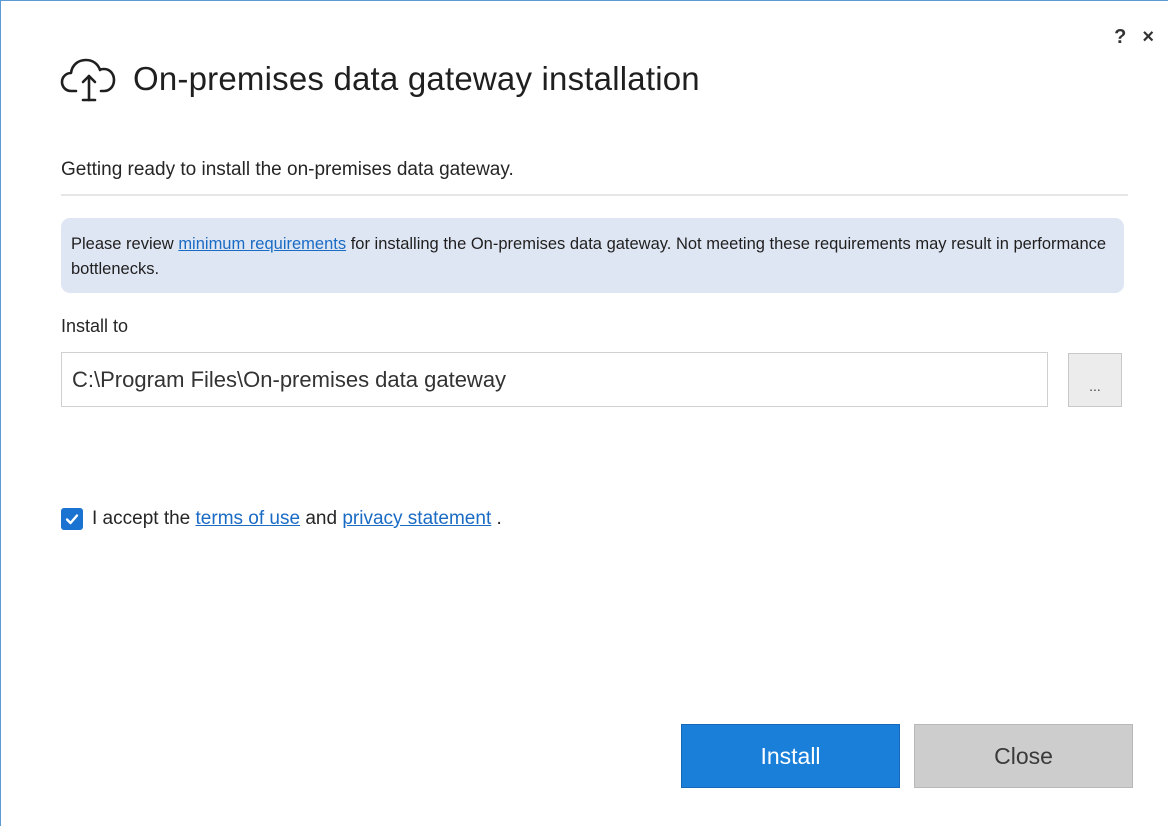 The width and height of the screenshot is (1168, 826). I want to click on page-title: On-premises data gateway installation, so click(416, 78).